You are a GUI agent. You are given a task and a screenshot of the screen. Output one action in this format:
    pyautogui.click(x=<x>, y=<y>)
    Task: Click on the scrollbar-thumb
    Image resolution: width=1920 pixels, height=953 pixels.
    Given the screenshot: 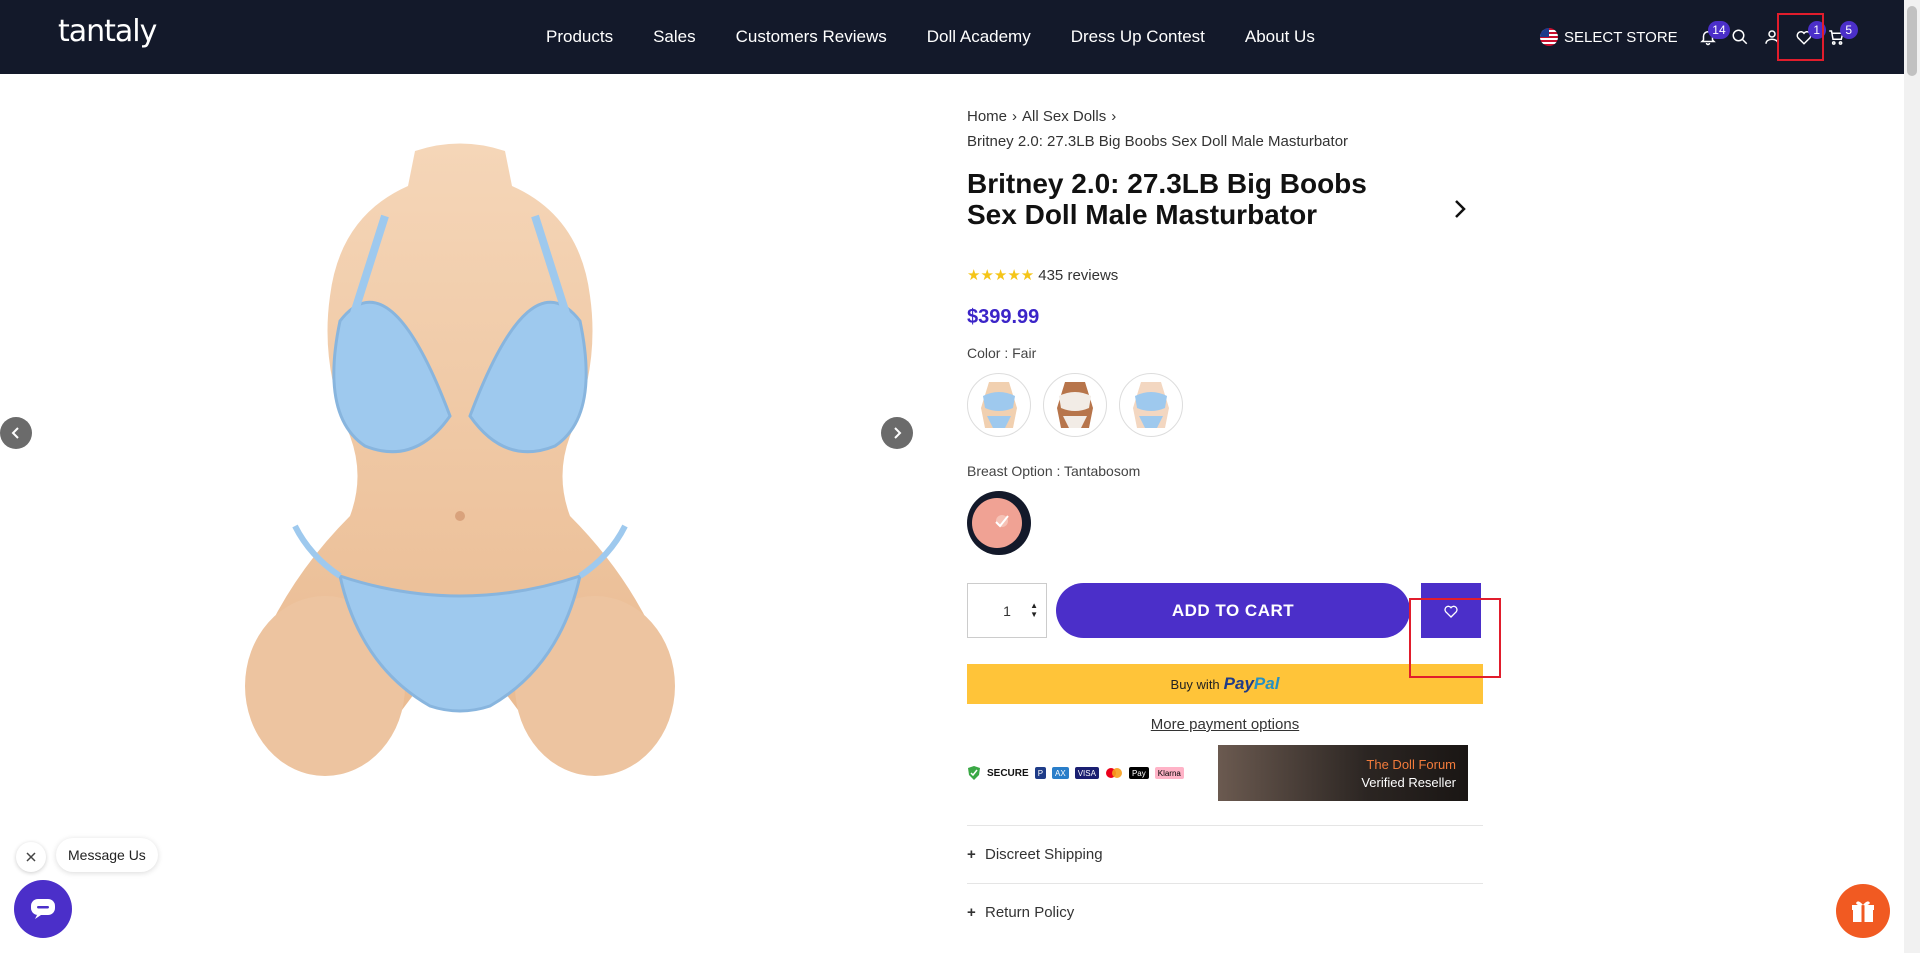 What is the action you would take?
    pyautogui.click(x=1912, y=41)
    